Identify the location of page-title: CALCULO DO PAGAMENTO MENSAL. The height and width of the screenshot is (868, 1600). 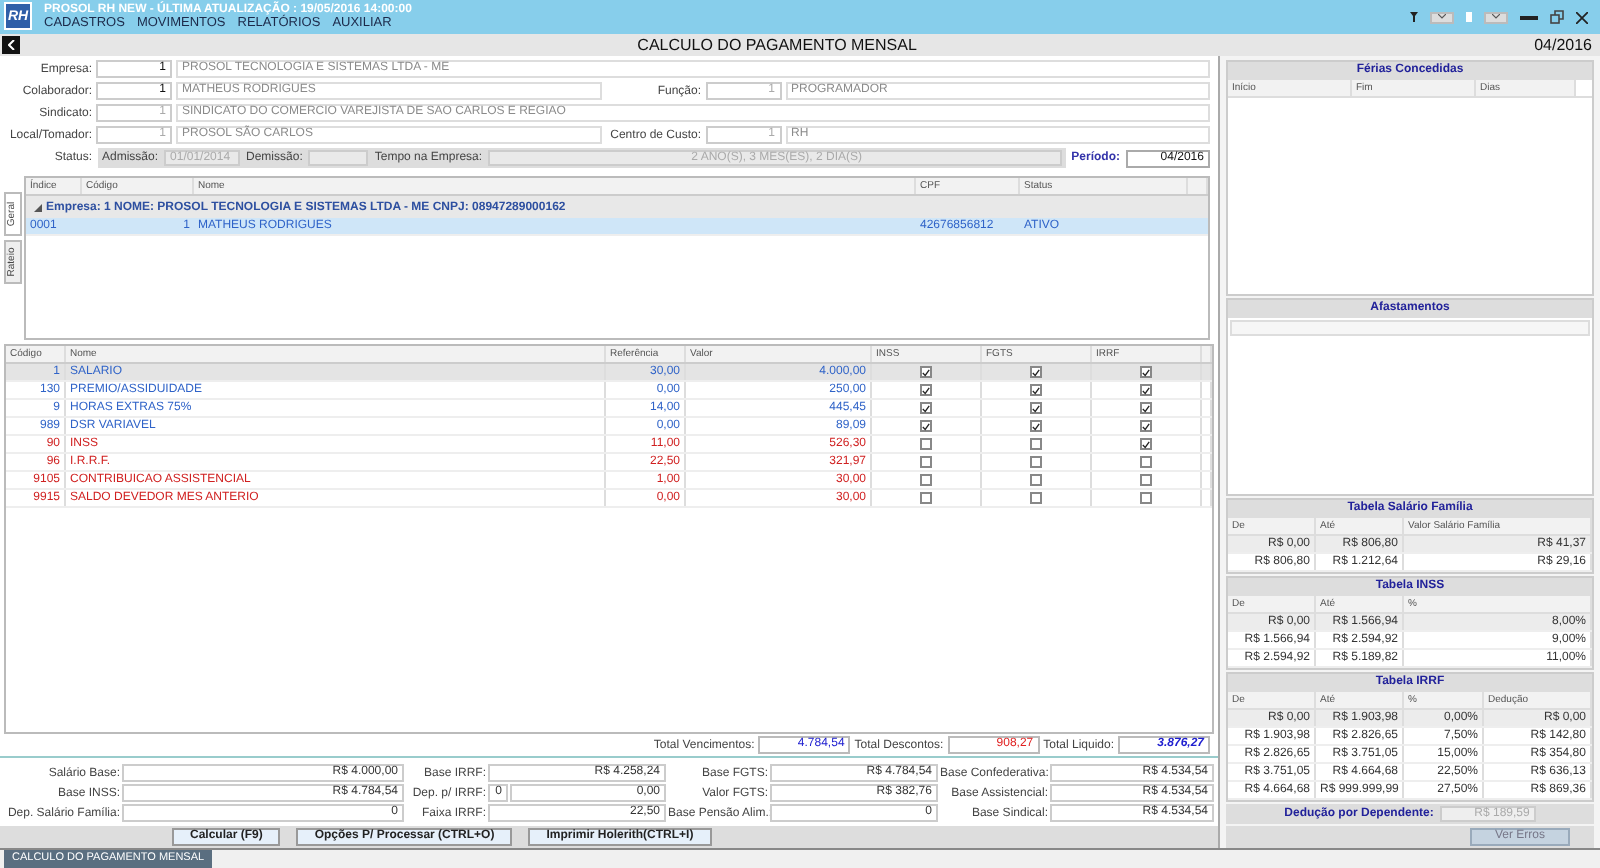
(777, 45).